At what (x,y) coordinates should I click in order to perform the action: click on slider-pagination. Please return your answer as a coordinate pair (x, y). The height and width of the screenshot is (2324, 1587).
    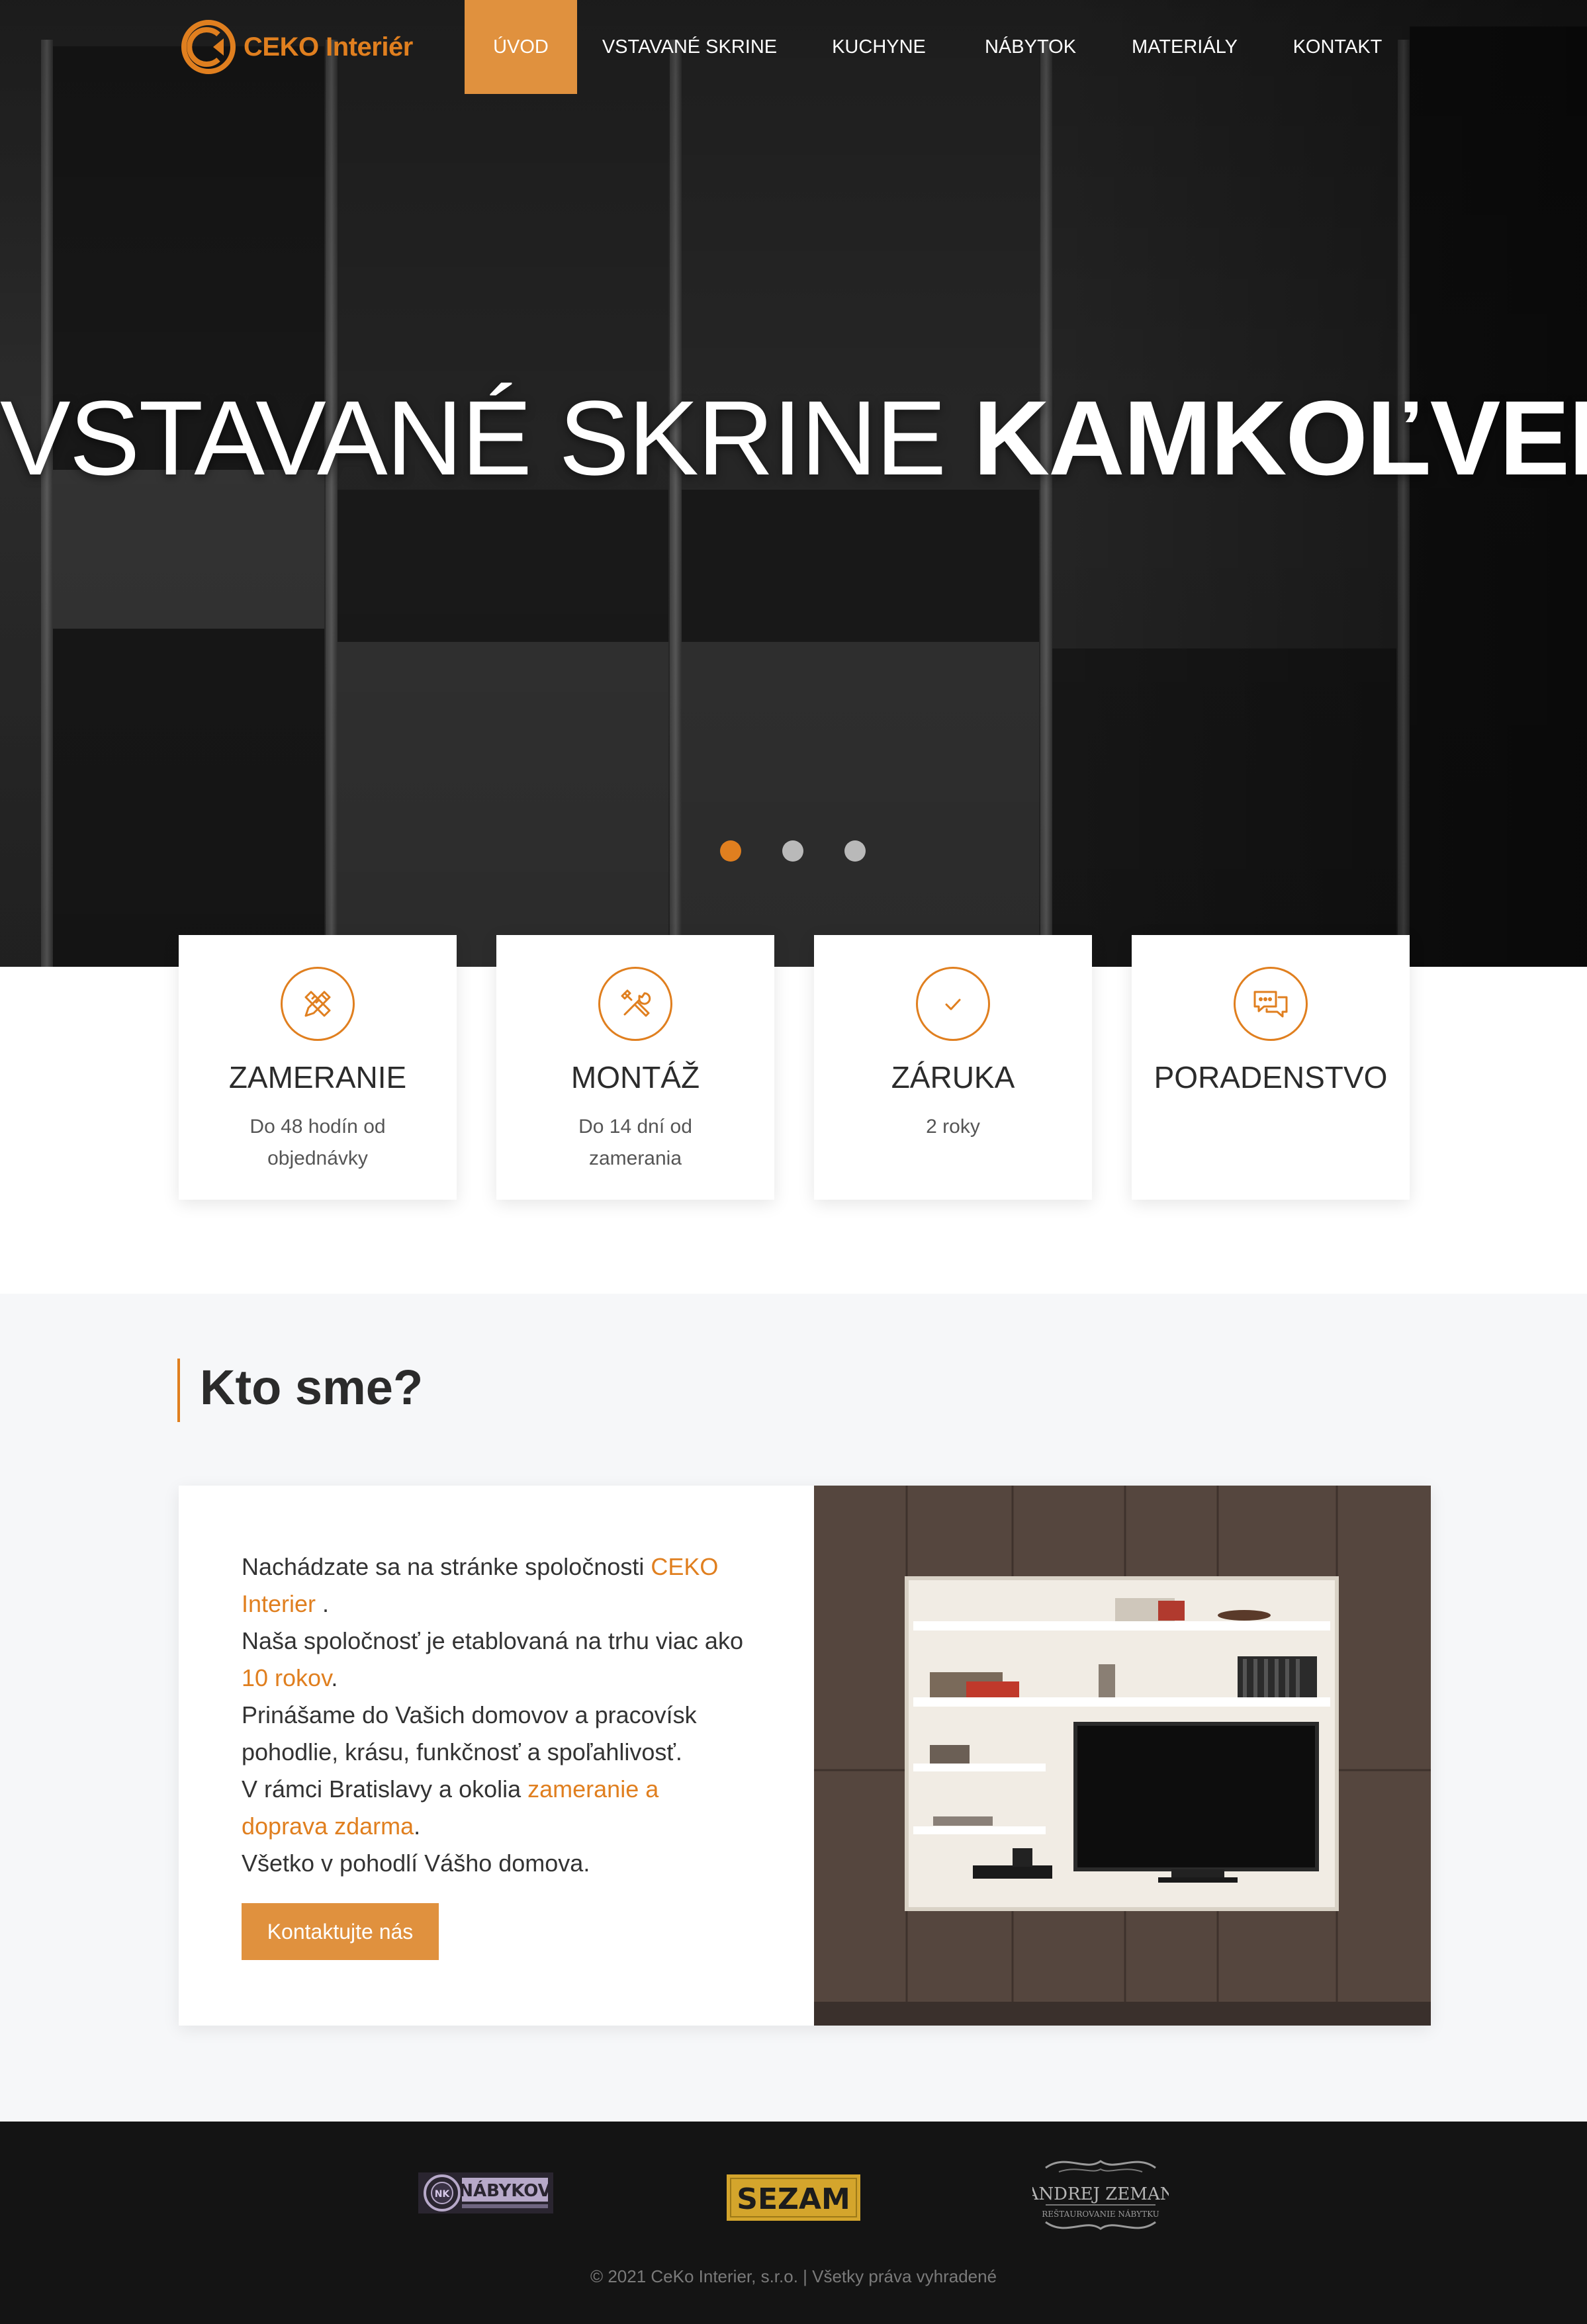
    Looking at the image, I should click on (793, 851).